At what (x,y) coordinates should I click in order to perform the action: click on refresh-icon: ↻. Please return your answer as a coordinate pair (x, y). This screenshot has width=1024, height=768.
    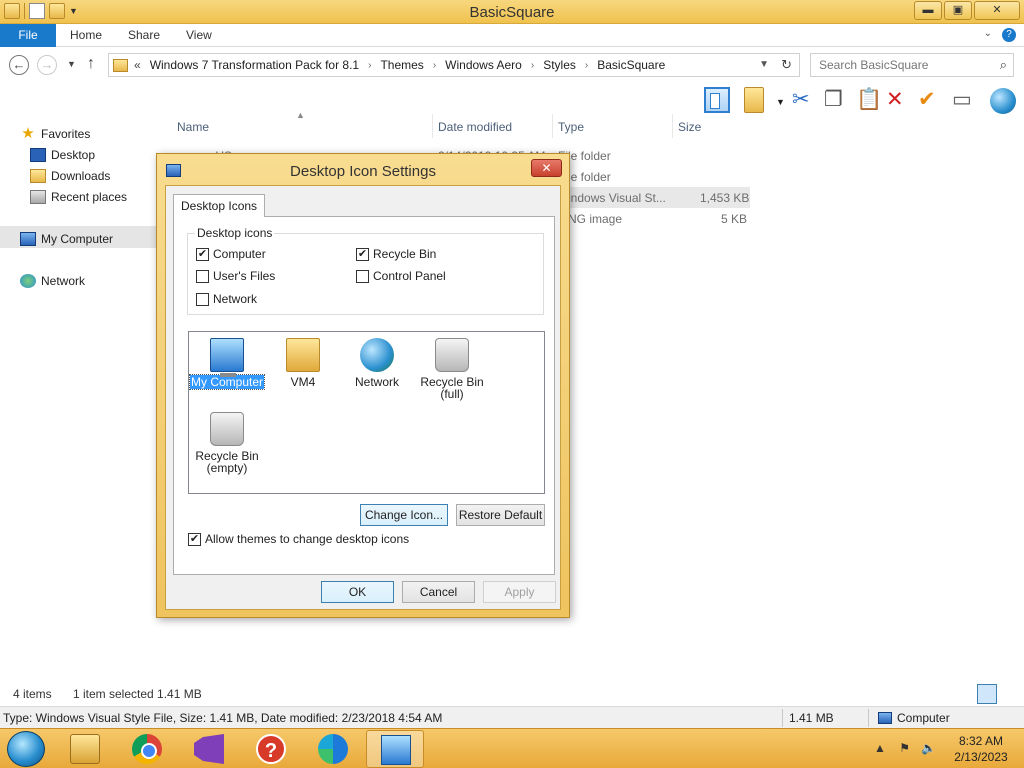
    Looking at the image, I should click on (786, 65).